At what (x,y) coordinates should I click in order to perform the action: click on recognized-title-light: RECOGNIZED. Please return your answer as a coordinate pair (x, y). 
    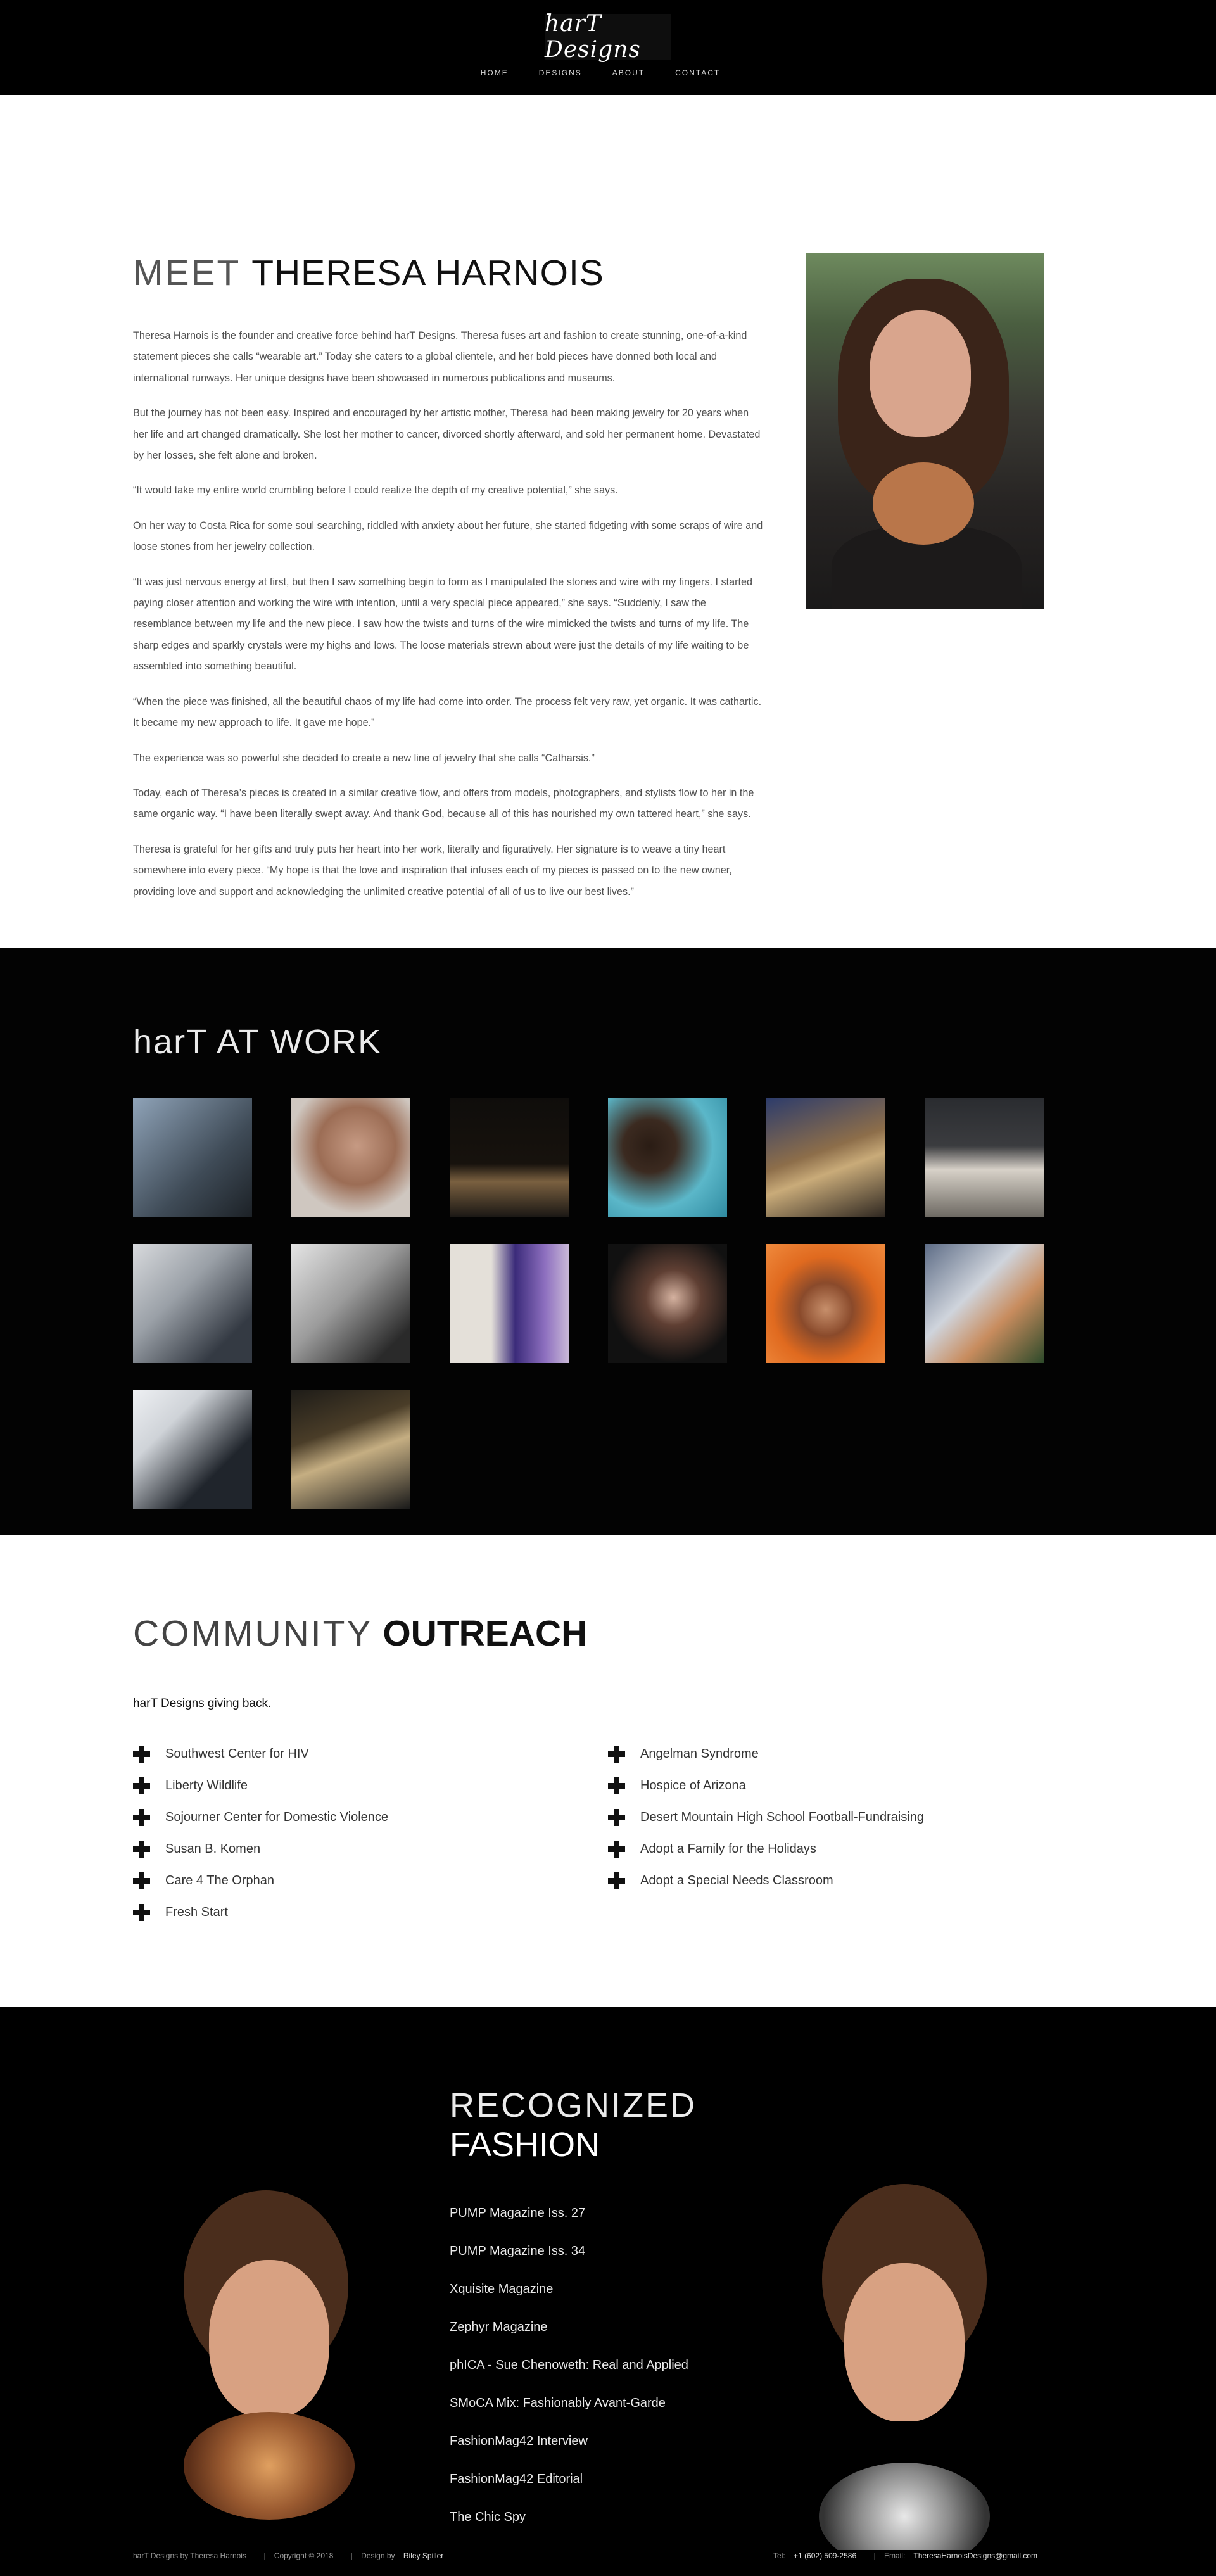
    Looking at the image, I should click on (573, 2105).